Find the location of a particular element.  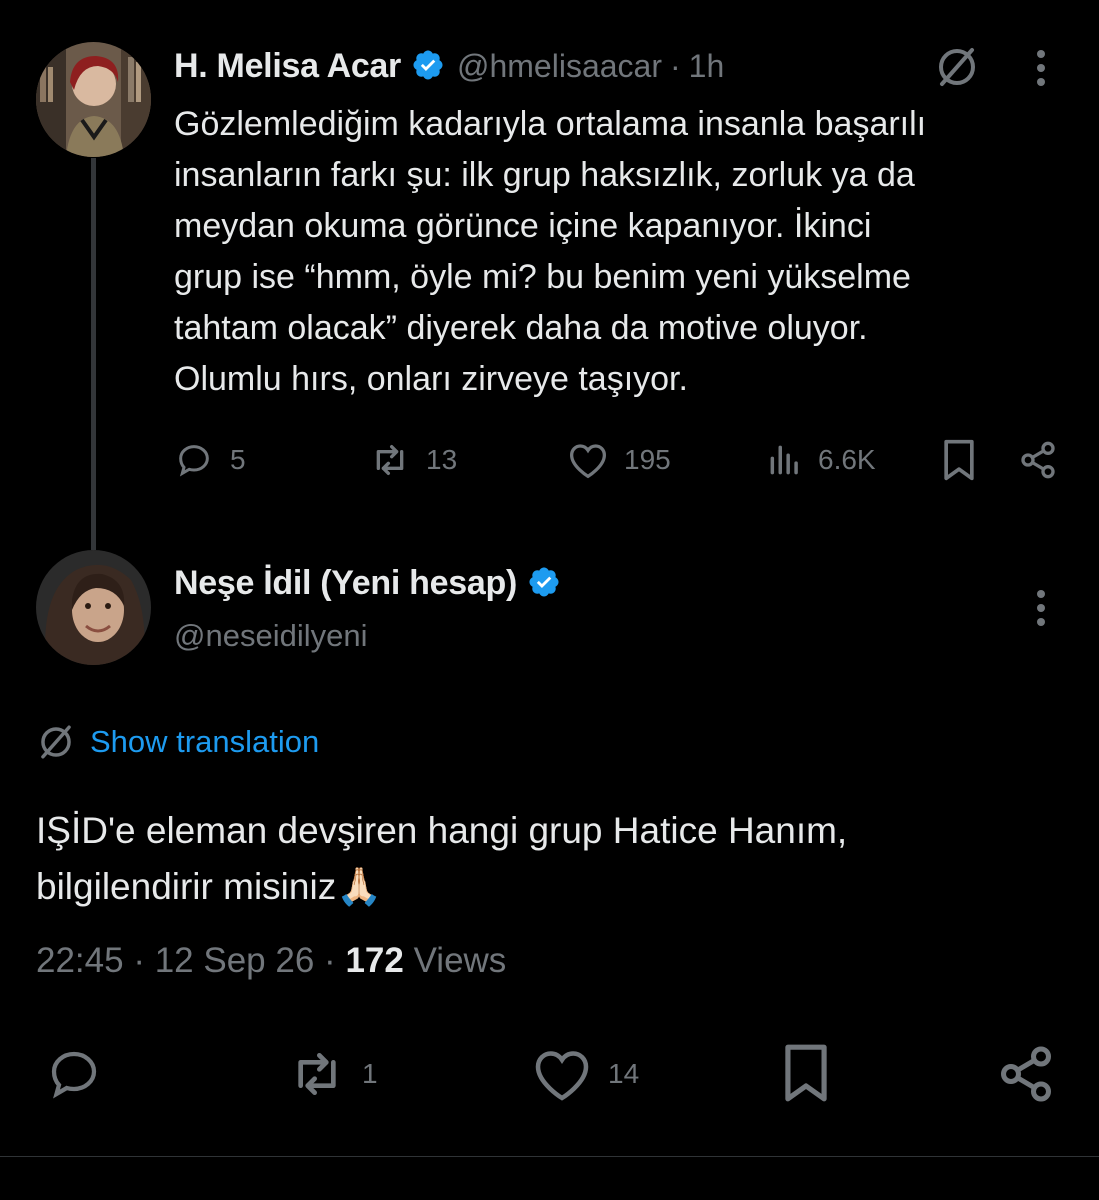

views-count: 172 is located at coordinates (374, 960).